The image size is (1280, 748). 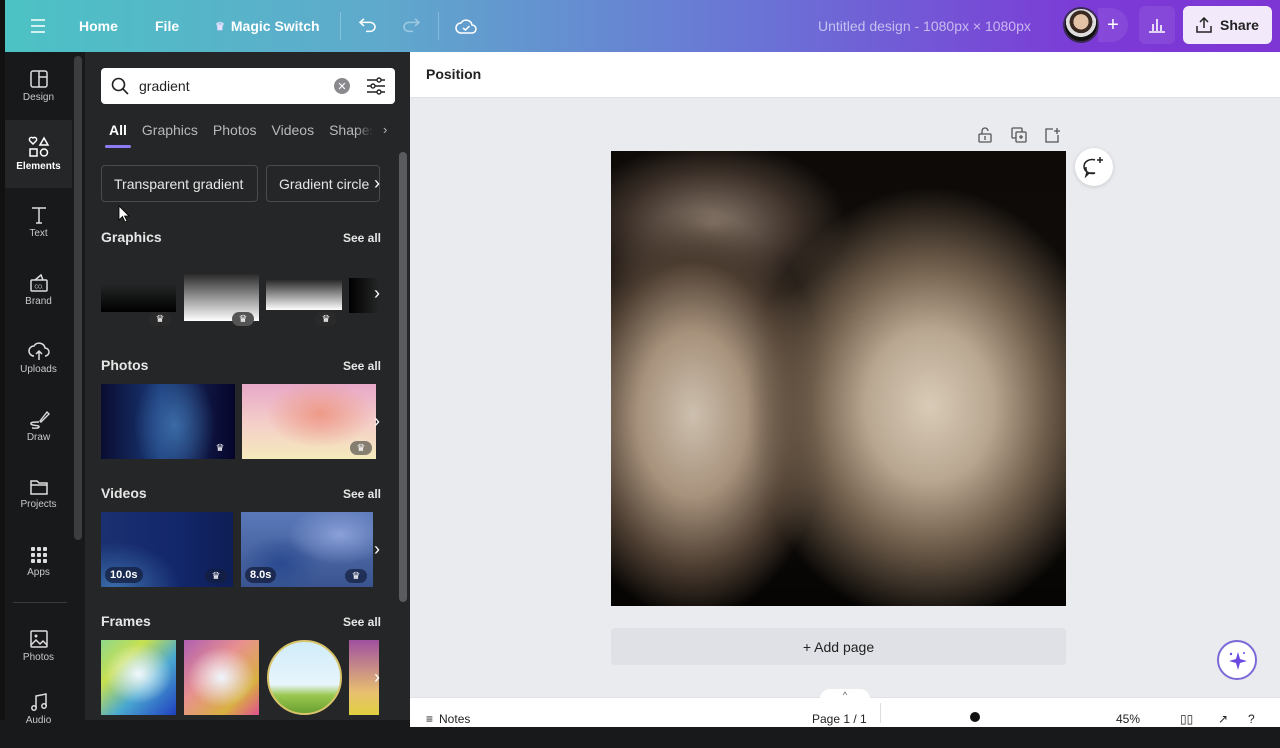 I want to click on rail-item-draw: Draw, so click(x=38, y=426).